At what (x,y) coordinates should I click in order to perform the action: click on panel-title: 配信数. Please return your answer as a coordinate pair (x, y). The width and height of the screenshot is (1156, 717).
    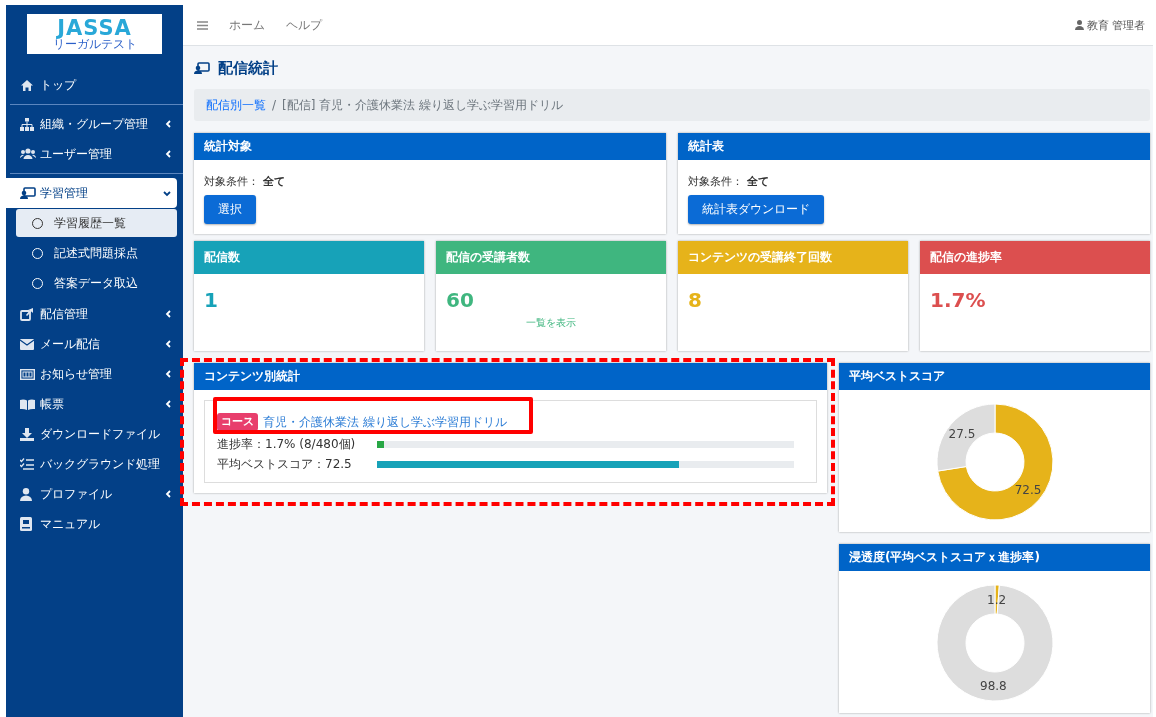
    Looking at the image, I should click on (222, 257).